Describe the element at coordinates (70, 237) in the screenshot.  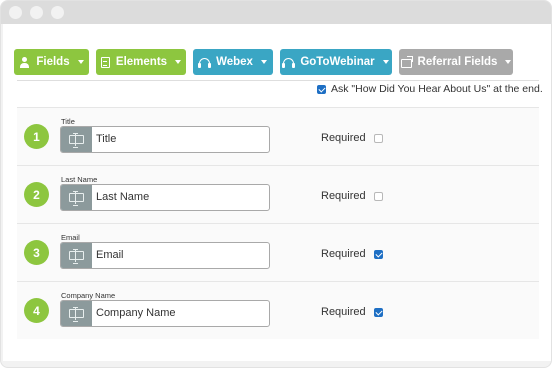
I see `field-label: Email` at that location.